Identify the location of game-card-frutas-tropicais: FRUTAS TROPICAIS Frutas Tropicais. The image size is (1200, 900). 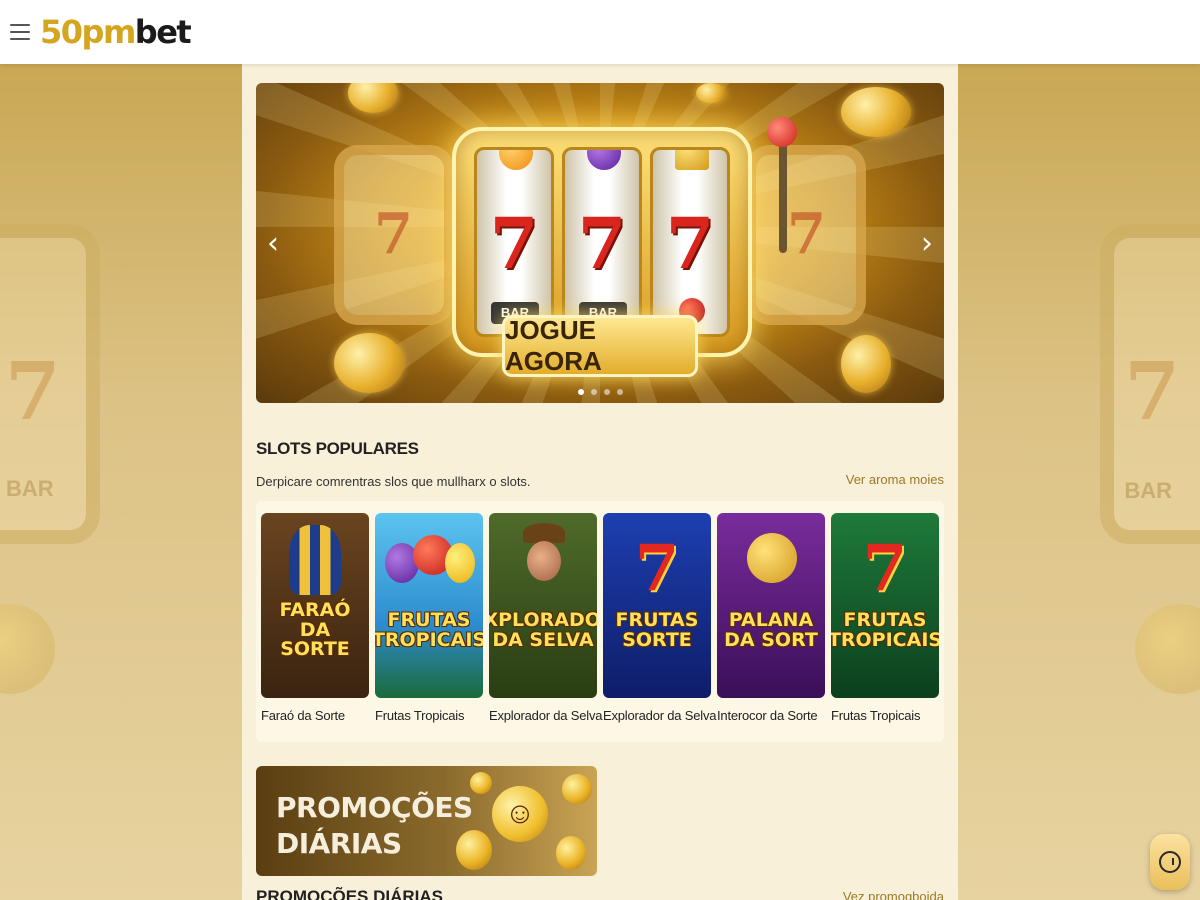
(429, 627).